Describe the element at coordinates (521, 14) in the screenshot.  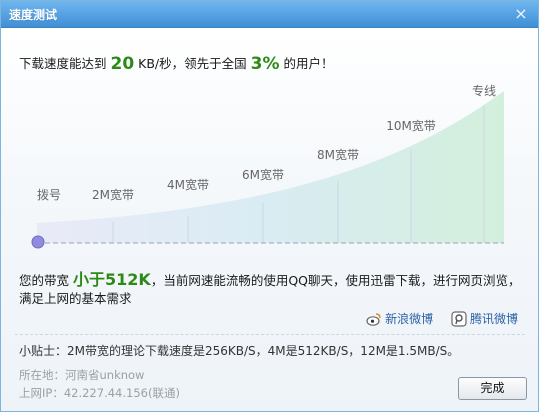
I see `close-icon: ×` at that location.